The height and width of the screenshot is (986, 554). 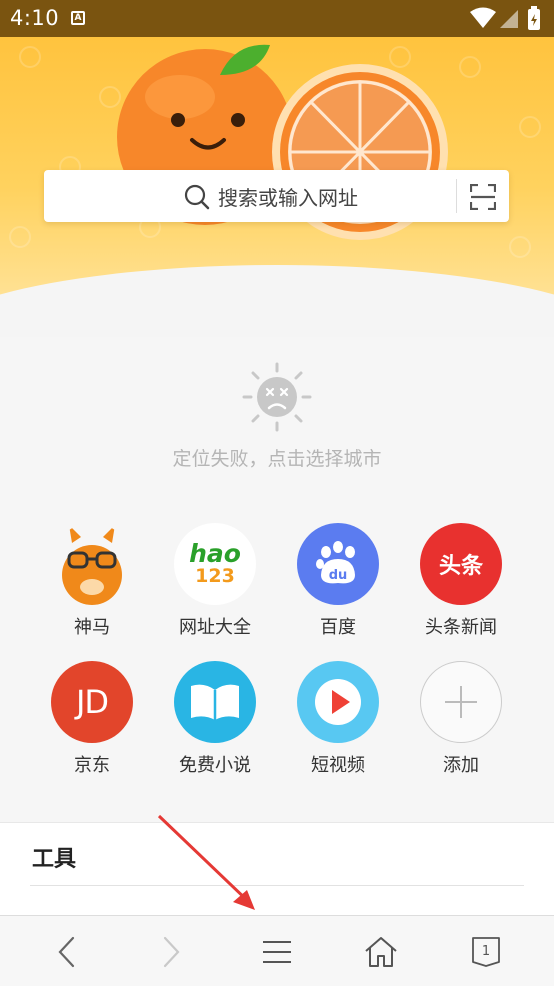 I want to click on jd-icon: JD, so click(x=92, y=702).